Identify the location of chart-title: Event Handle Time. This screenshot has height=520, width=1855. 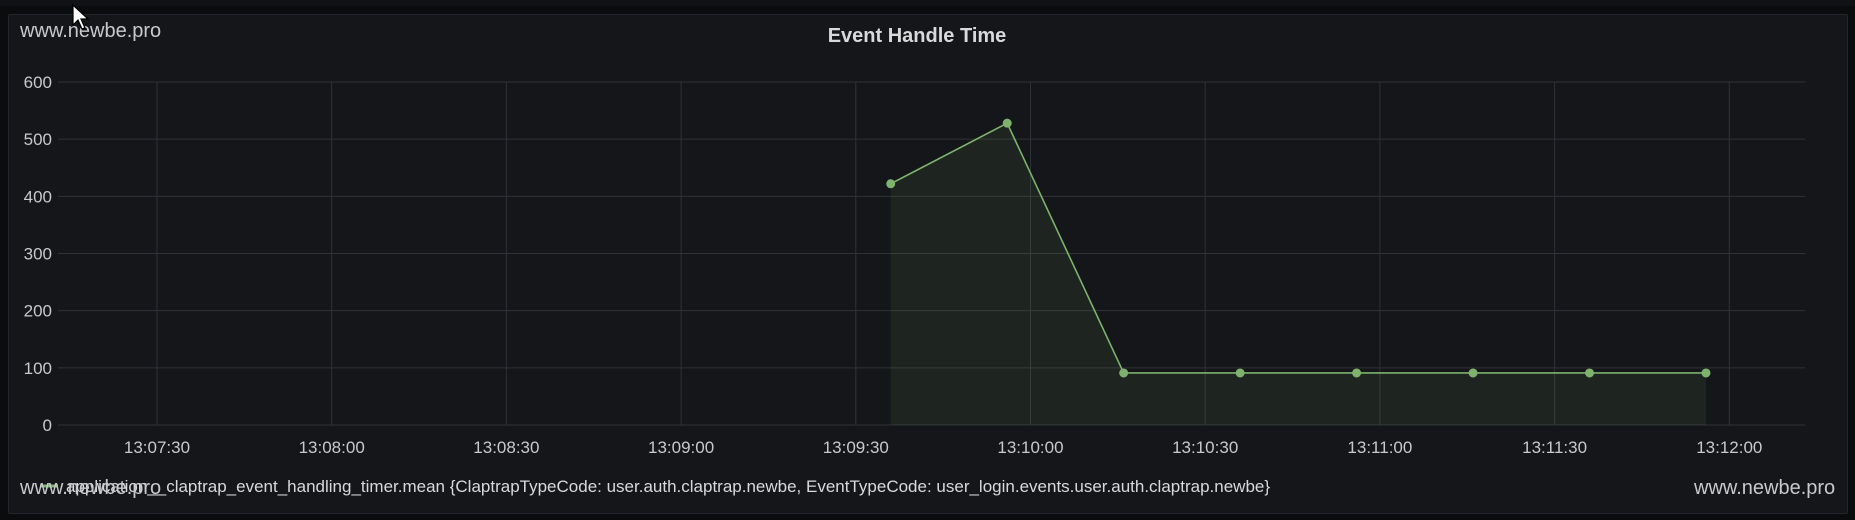
(917, 36).